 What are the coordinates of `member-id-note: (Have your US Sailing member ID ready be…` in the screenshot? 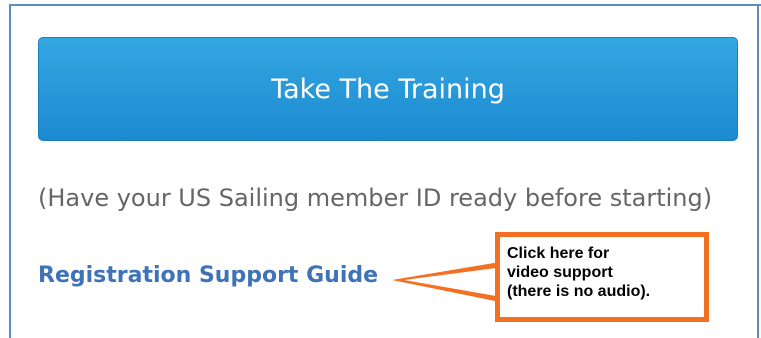 It's located at (375, 198).